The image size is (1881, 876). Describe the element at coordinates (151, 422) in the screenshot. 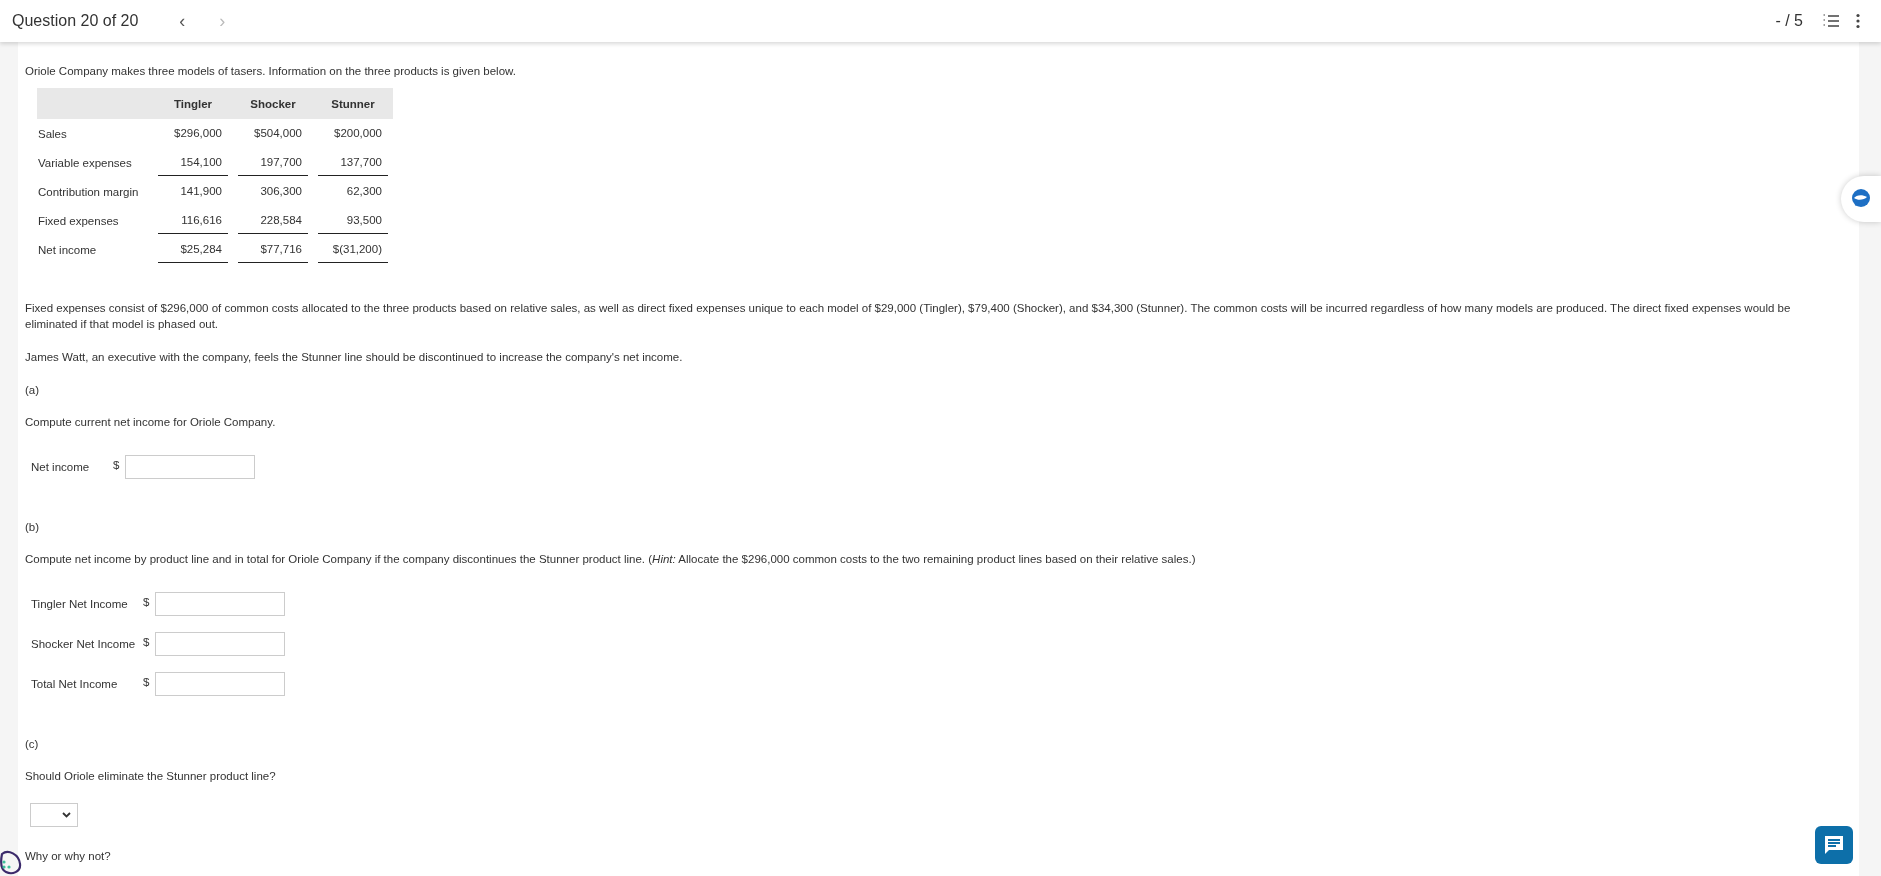

I see `question-prompt: Compute current net income for Oriole Company.` at that location.